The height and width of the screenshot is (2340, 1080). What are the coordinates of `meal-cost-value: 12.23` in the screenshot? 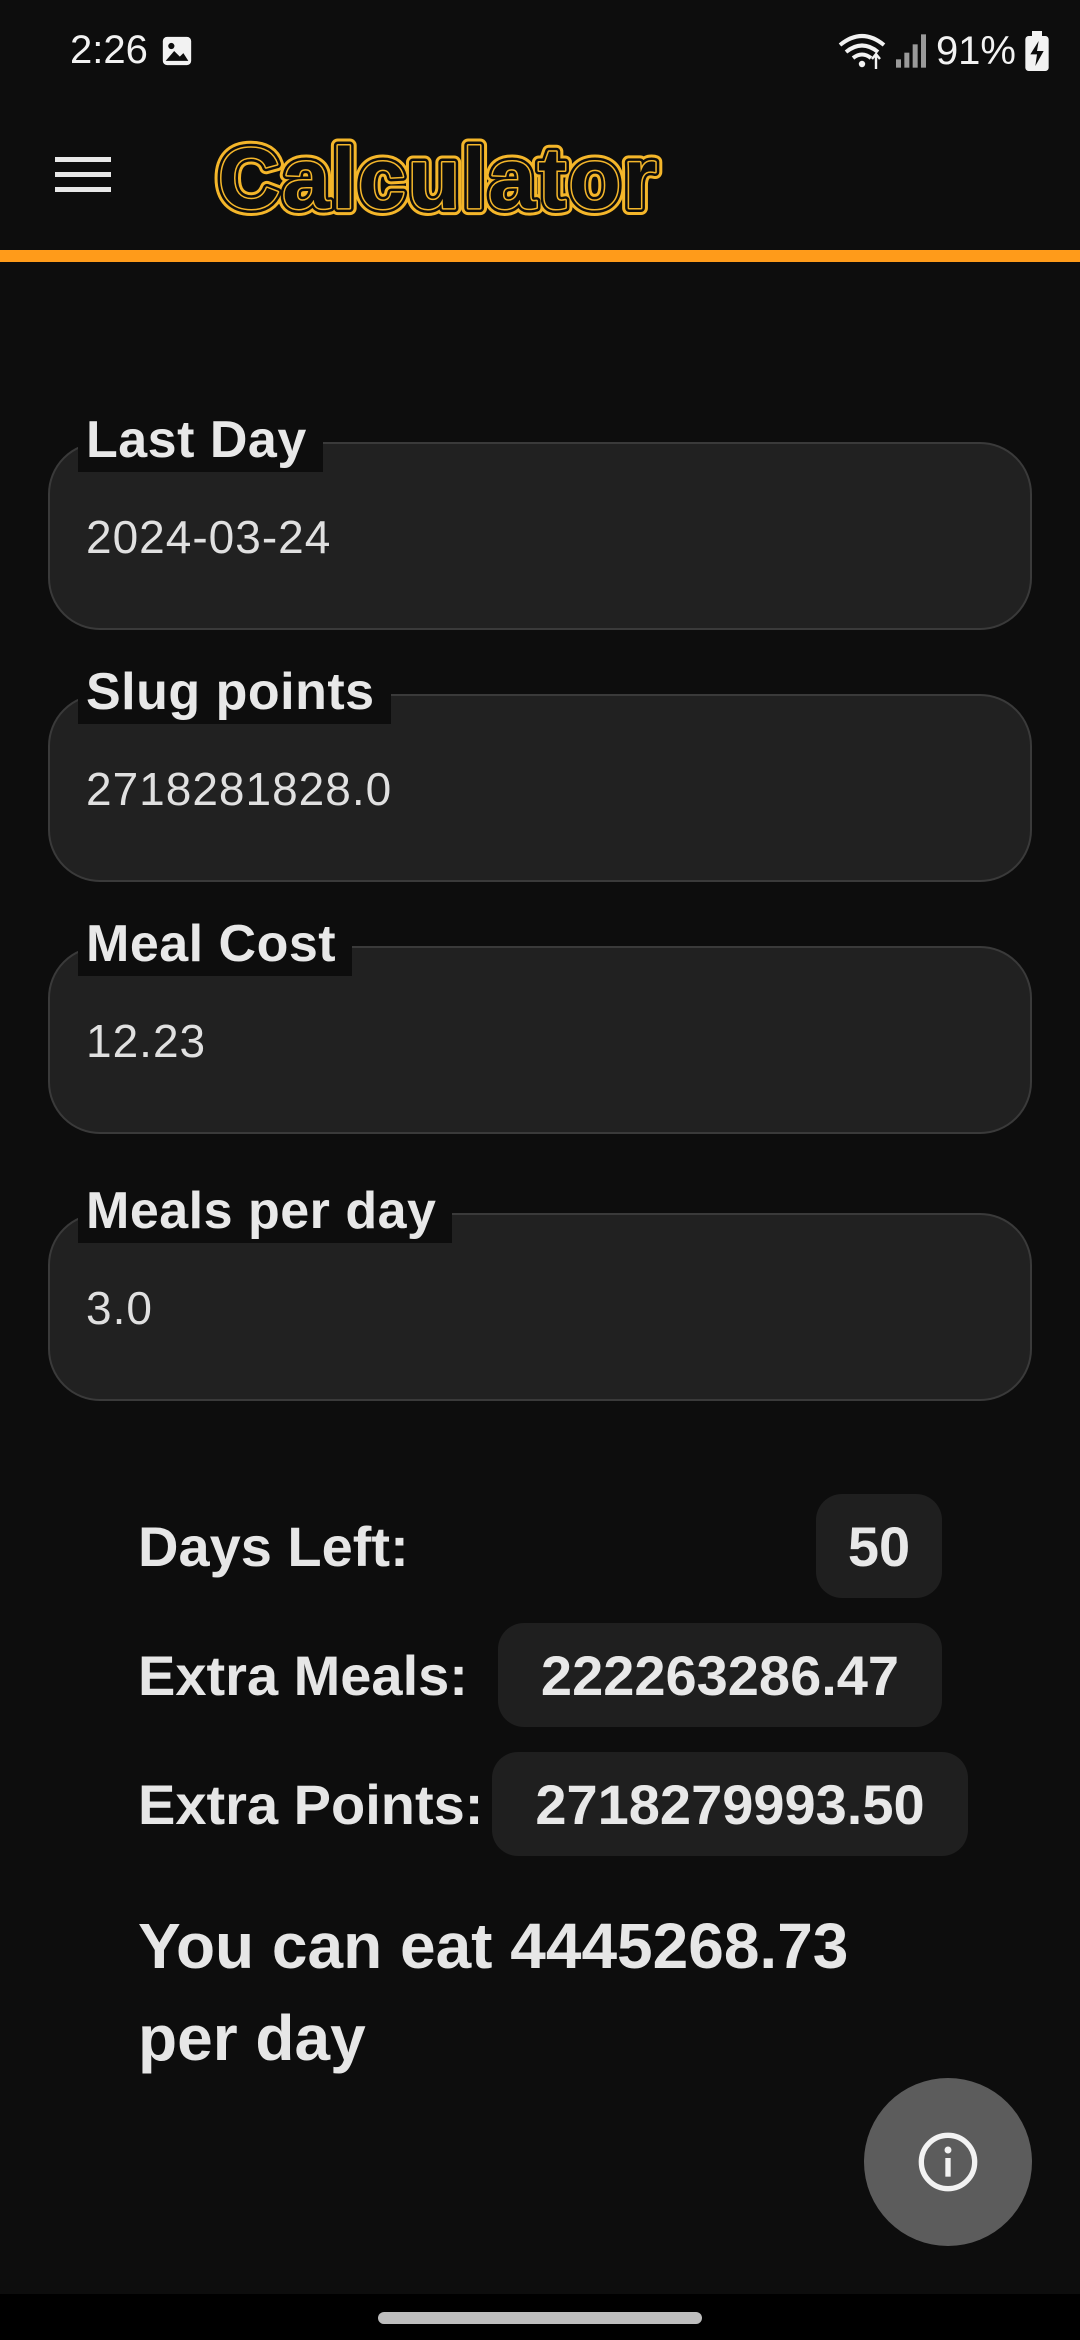 It's located at (146, 1041).